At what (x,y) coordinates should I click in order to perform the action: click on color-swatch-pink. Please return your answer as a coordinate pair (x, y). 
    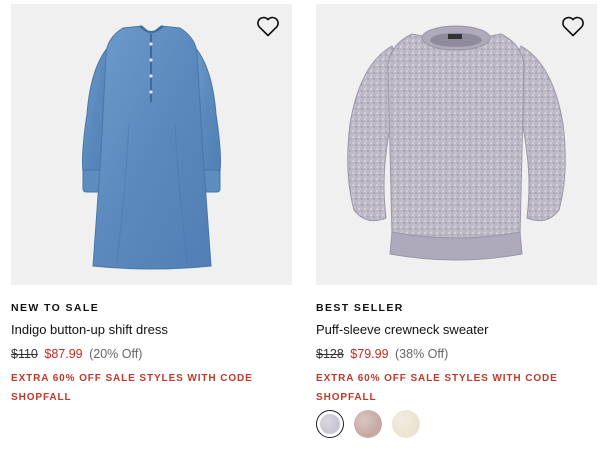
    Looking at the image, I should click on (368, 424).